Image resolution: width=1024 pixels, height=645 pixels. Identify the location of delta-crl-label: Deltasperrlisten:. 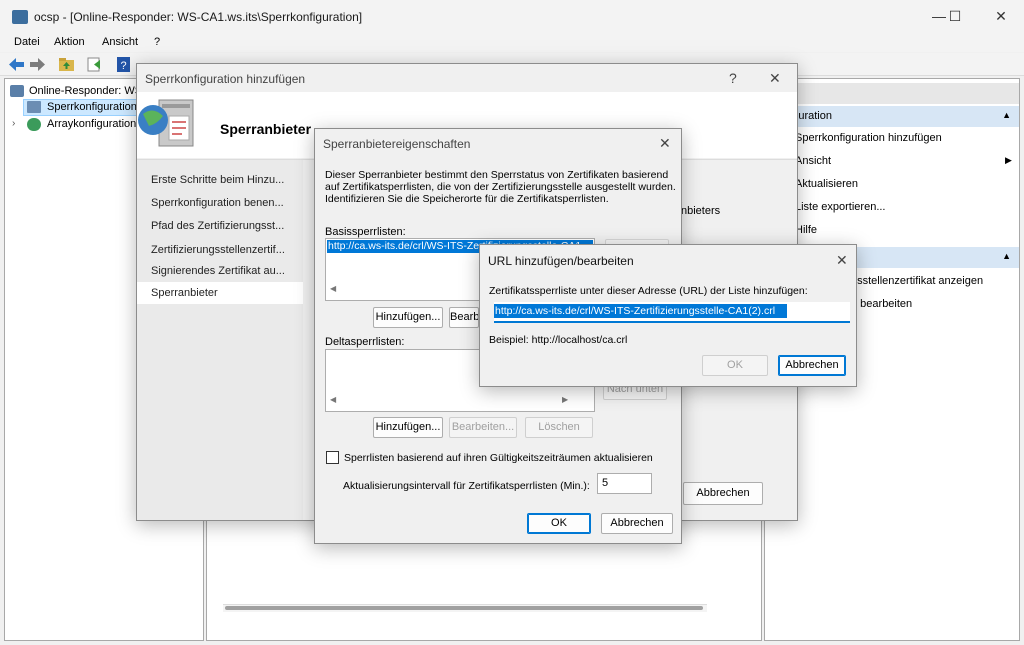
(365, 342).